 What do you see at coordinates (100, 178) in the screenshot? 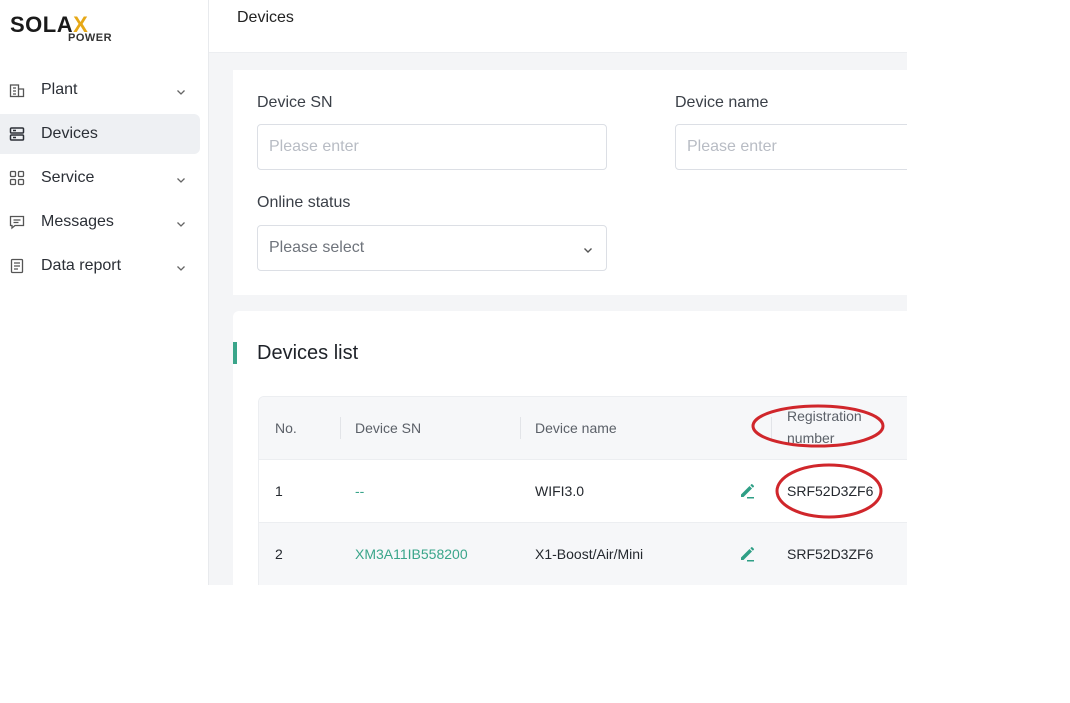
I see `sidebar-item-service: Service` at bounding box center [100, 178].